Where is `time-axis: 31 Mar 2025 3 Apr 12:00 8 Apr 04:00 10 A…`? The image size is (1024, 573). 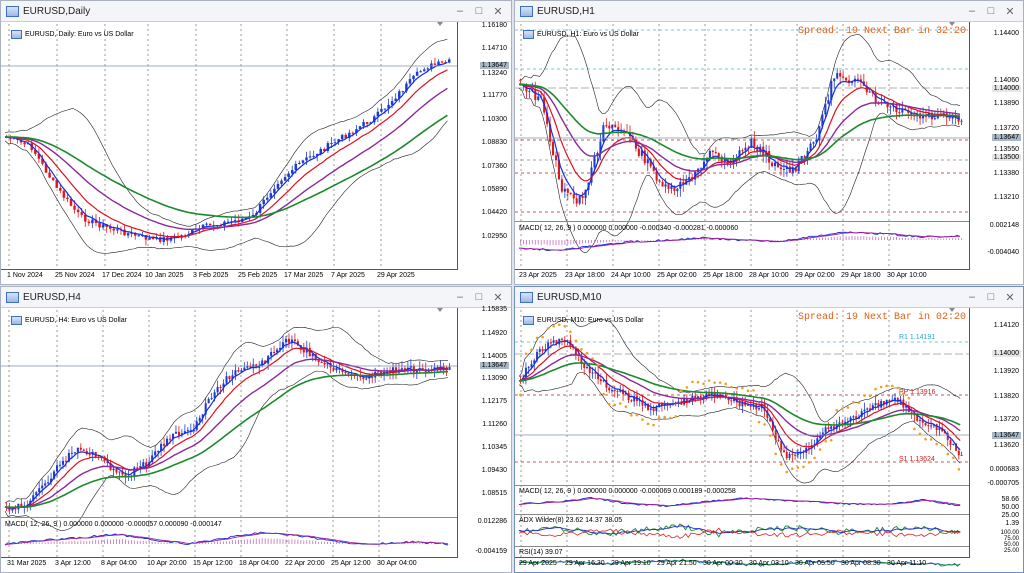 time-axis: 31 Mar 2025 3 Apr 12:00 8 Apr 04:00 10 A… is located at coordinates (229, 564).